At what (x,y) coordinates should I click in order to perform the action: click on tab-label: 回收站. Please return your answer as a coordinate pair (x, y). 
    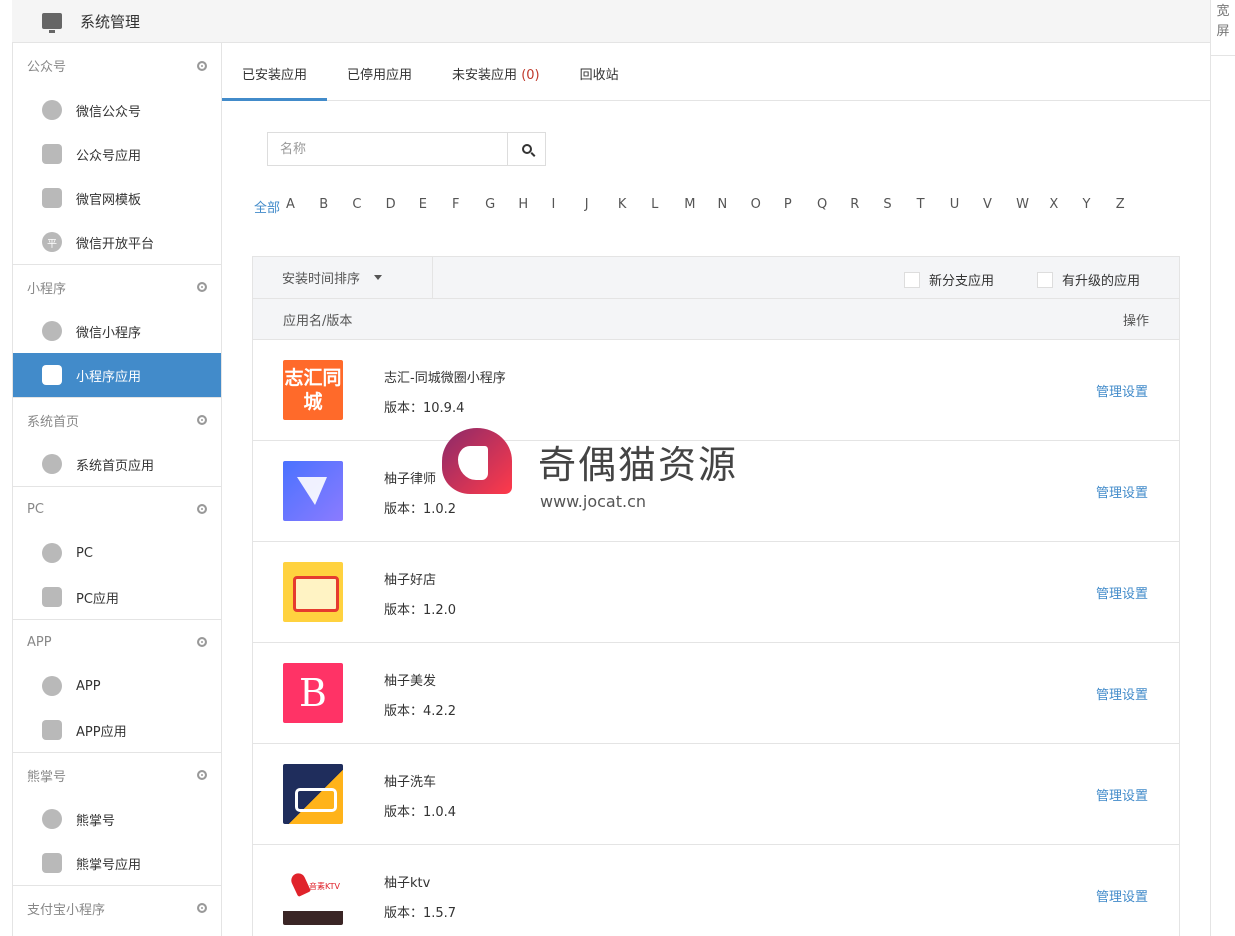
    Looking at the image, I should click on (599, 75).